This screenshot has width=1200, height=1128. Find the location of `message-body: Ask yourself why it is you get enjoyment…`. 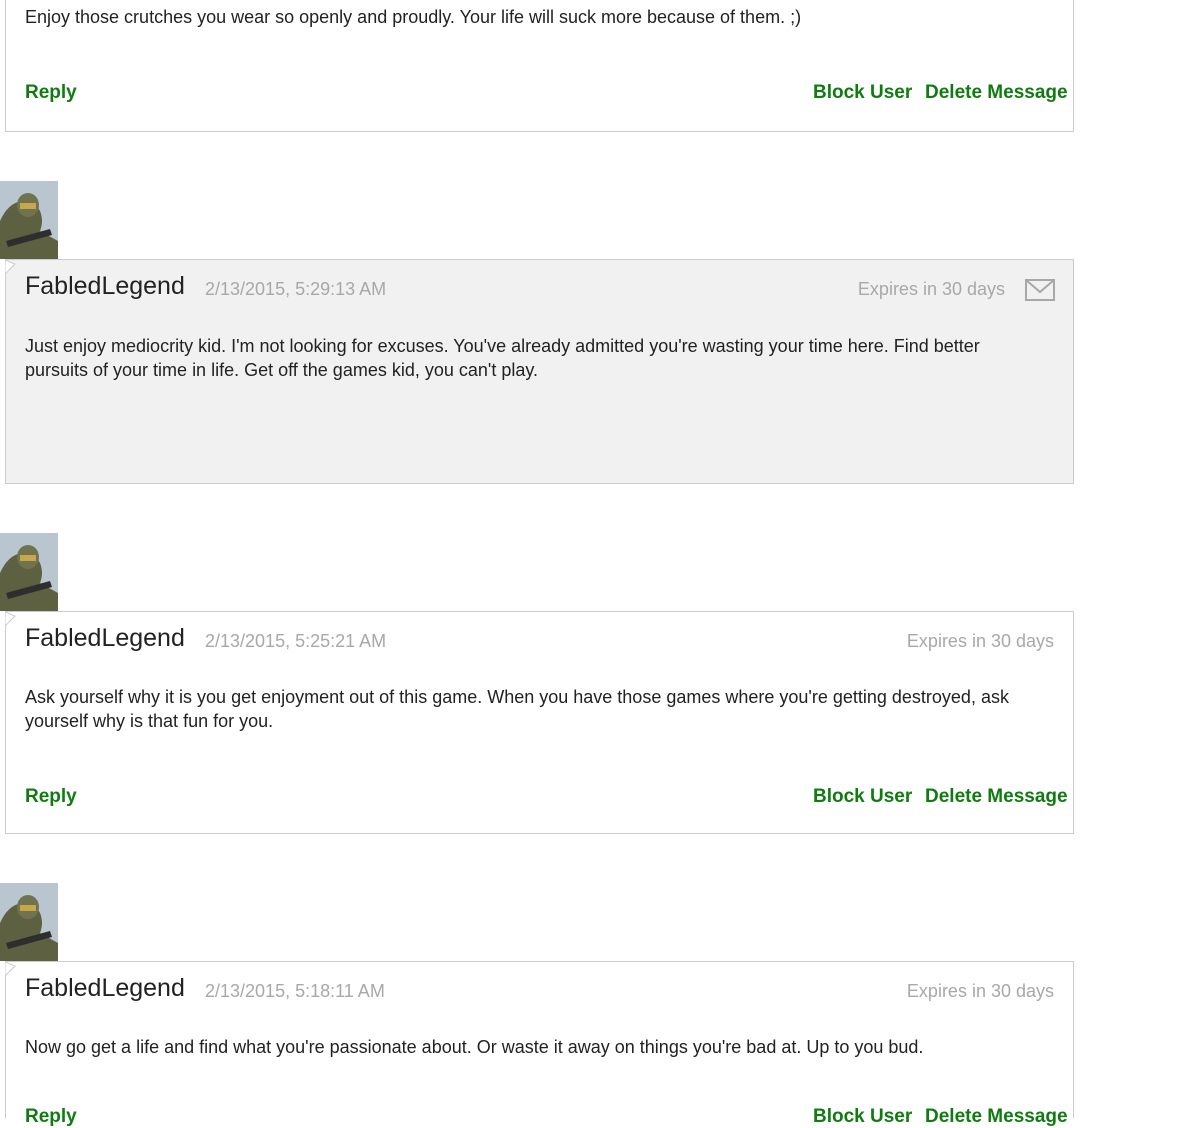

message-body: Ask yourself why it is you get enjoyment… is located at coordinates (517, 709).